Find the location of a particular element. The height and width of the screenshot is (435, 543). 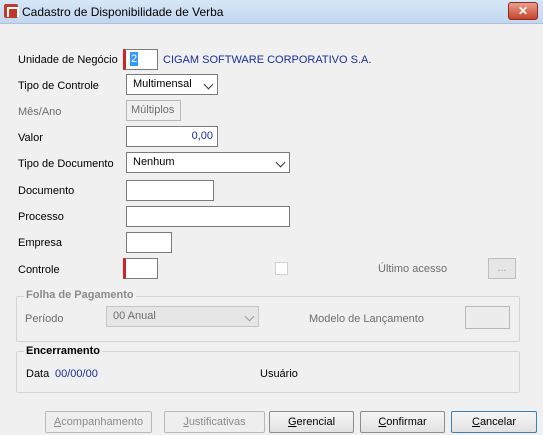

ultimo-acesso-label: Último acesso is located at coordinates (413, 269).